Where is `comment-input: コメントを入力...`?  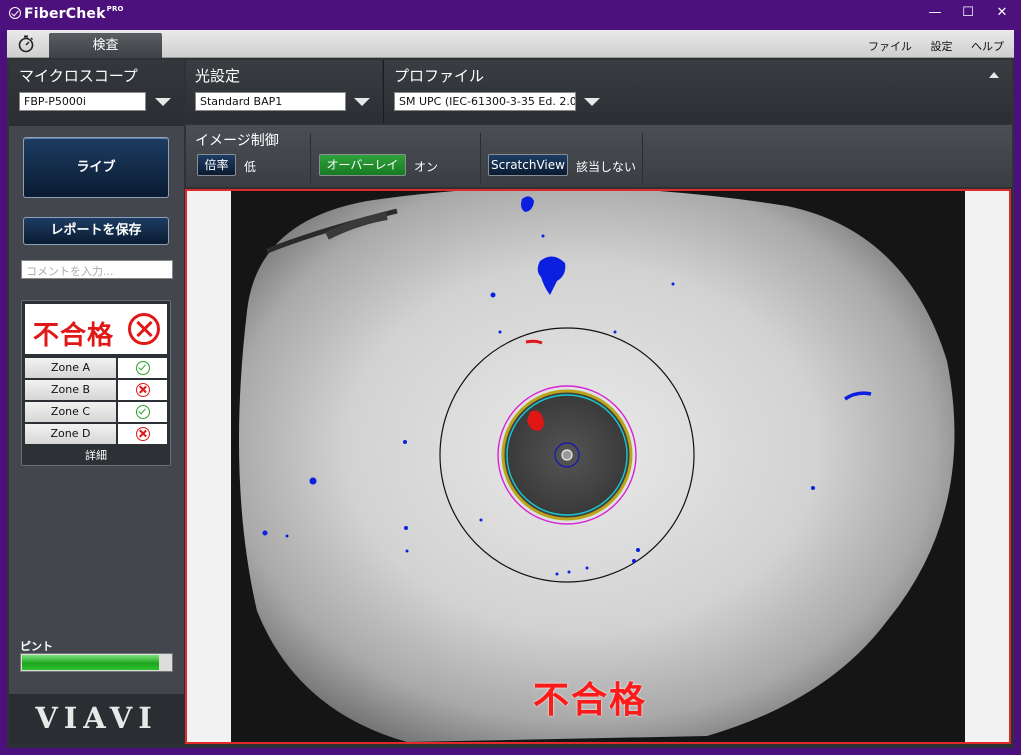
comment-input: コメントを入力... is located at coordinates (97, 269).